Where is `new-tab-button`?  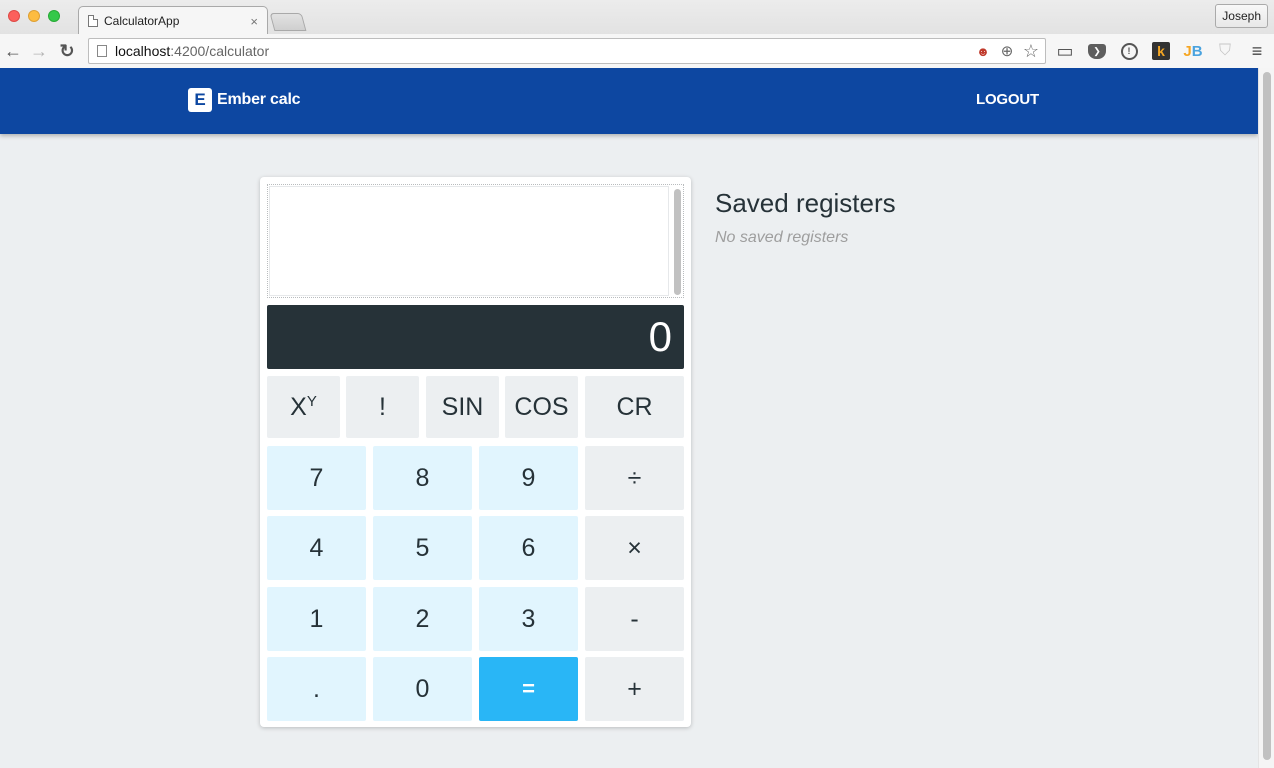 new-tab-button is located at coordinates (288, 22).